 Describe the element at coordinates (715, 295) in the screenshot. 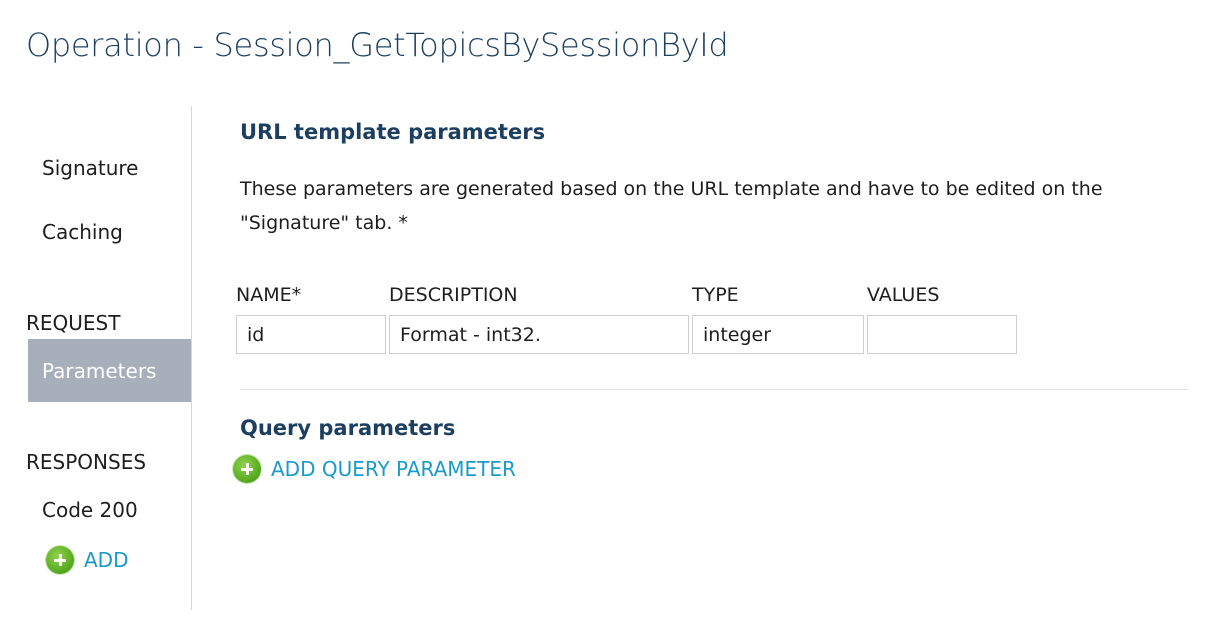

I see `column-header-type: TYPE` at that location.